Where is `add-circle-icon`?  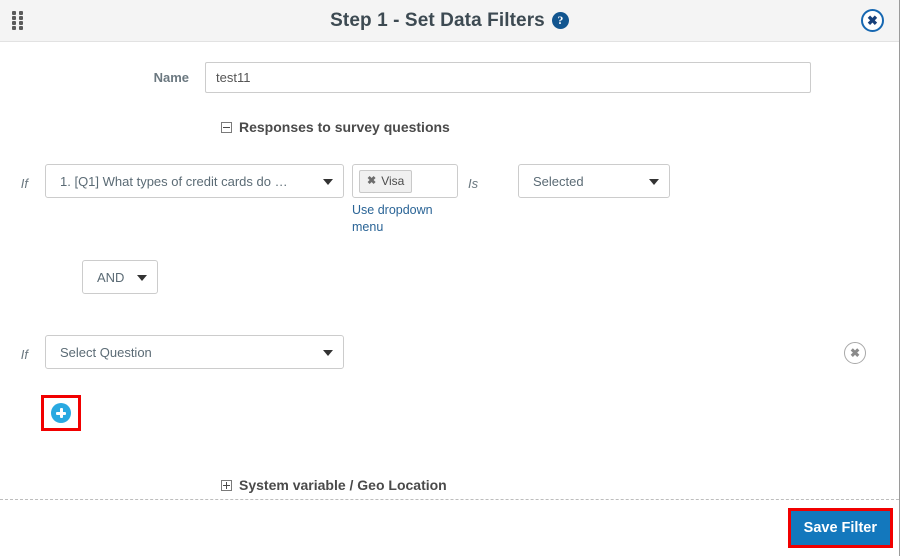 add-circle-icon is located at coordinates (61, 413).